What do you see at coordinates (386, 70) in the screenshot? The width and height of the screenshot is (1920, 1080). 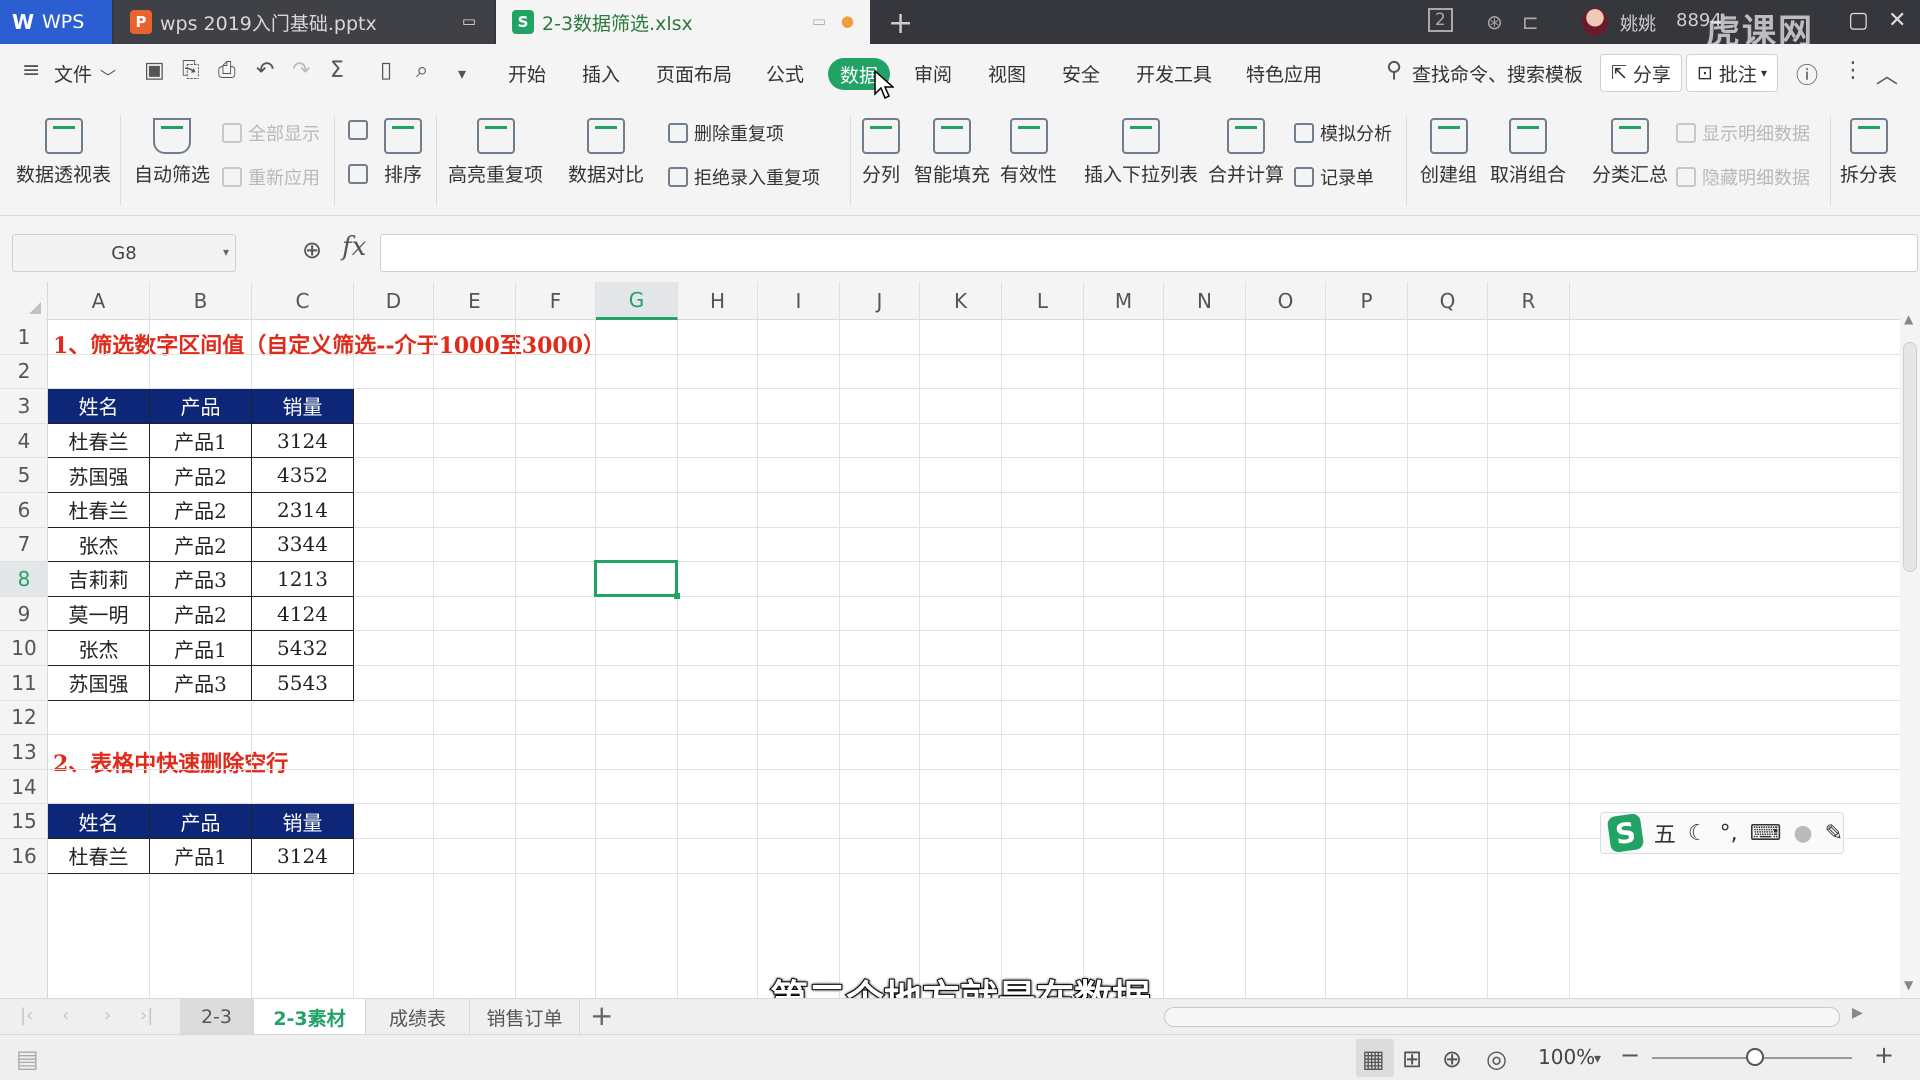 I see `new-doc-icon: ▯` at bounding box center [386, 70].